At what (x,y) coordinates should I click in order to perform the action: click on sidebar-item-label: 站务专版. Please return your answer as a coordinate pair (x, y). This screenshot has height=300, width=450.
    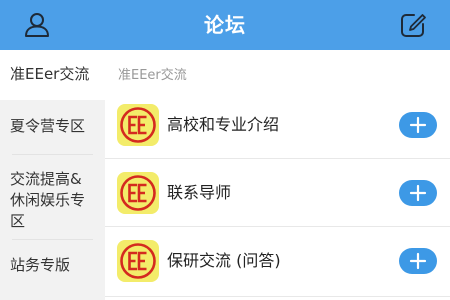
    Looking at the image, I should click on (40, 265).